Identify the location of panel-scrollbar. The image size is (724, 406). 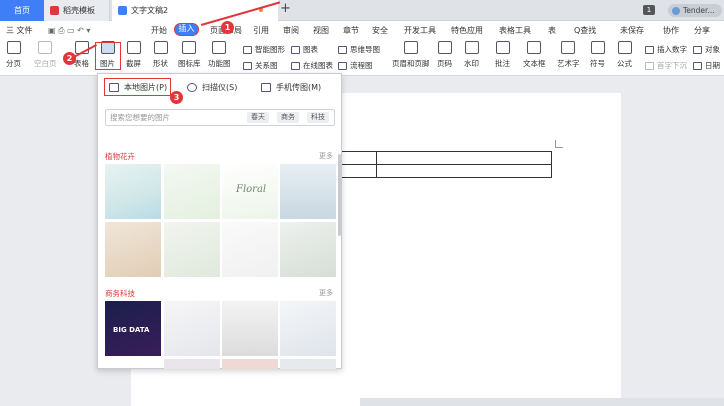
(339, 195).